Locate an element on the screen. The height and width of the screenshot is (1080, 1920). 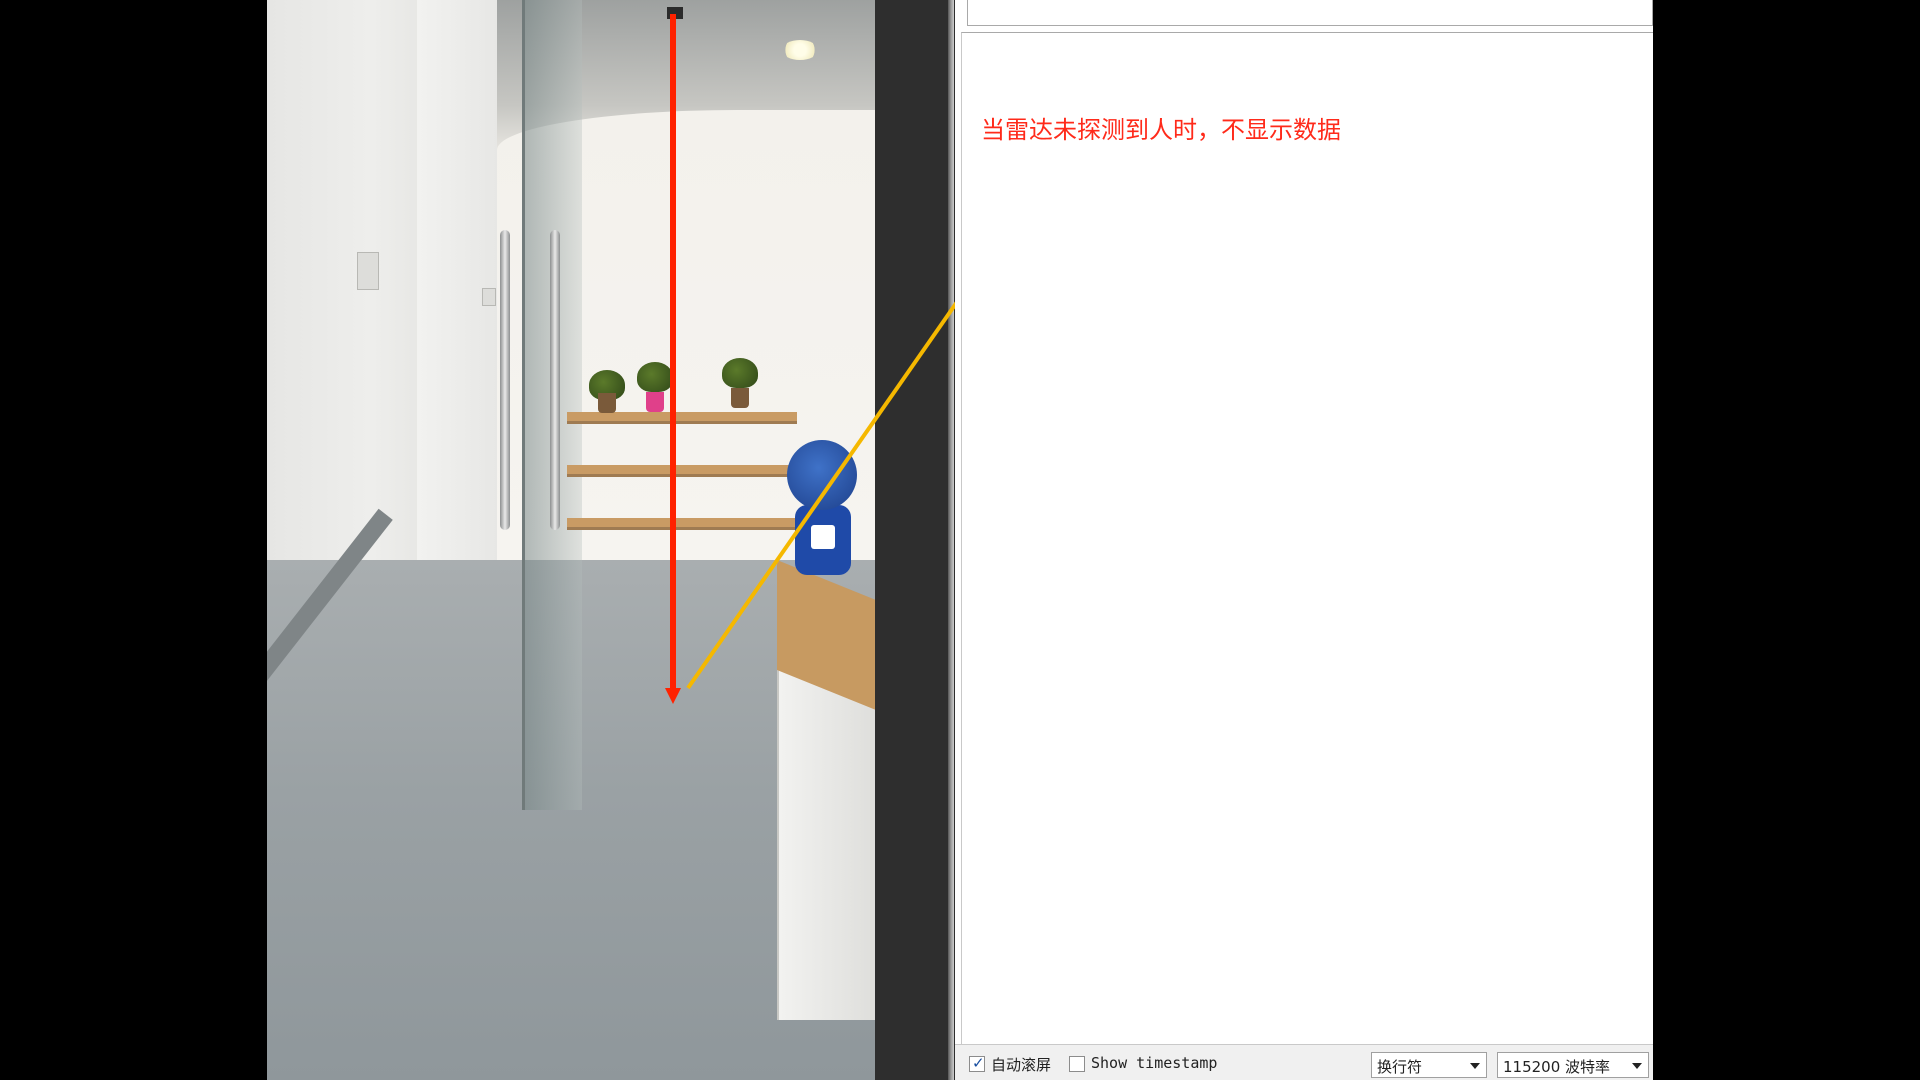
autoscroll-label: 自动滚屏 is located at coordinates (1021, 1064).